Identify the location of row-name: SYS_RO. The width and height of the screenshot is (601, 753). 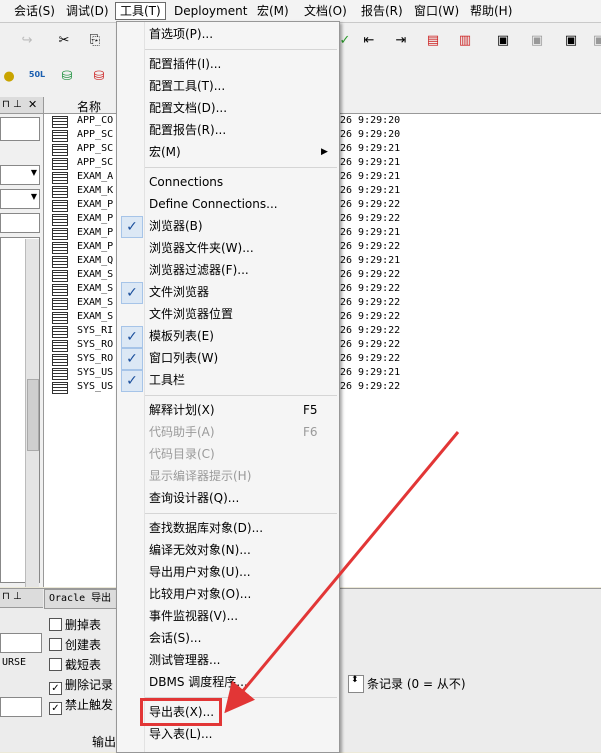
(95, 358).